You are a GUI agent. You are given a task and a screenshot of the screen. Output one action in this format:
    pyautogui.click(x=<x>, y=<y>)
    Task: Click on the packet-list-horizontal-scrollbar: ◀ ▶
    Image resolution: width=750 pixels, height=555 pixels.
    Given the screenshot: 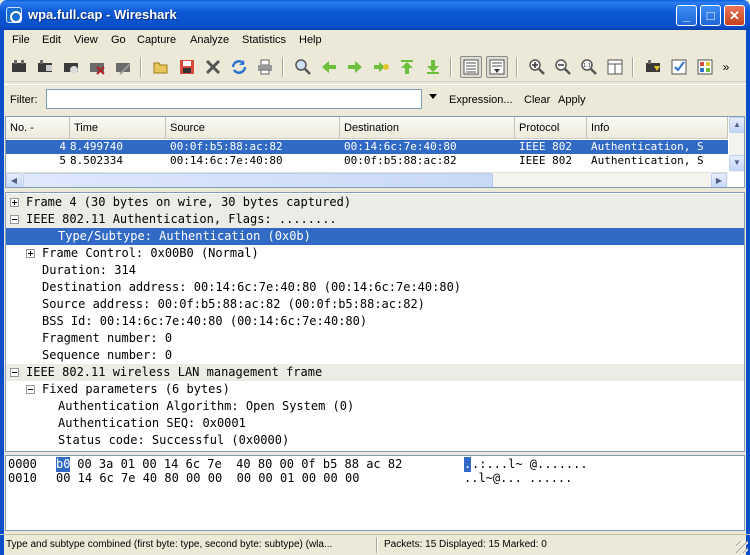 What is the action you would take?
    pyautogui.click(x=367, y=179)
    